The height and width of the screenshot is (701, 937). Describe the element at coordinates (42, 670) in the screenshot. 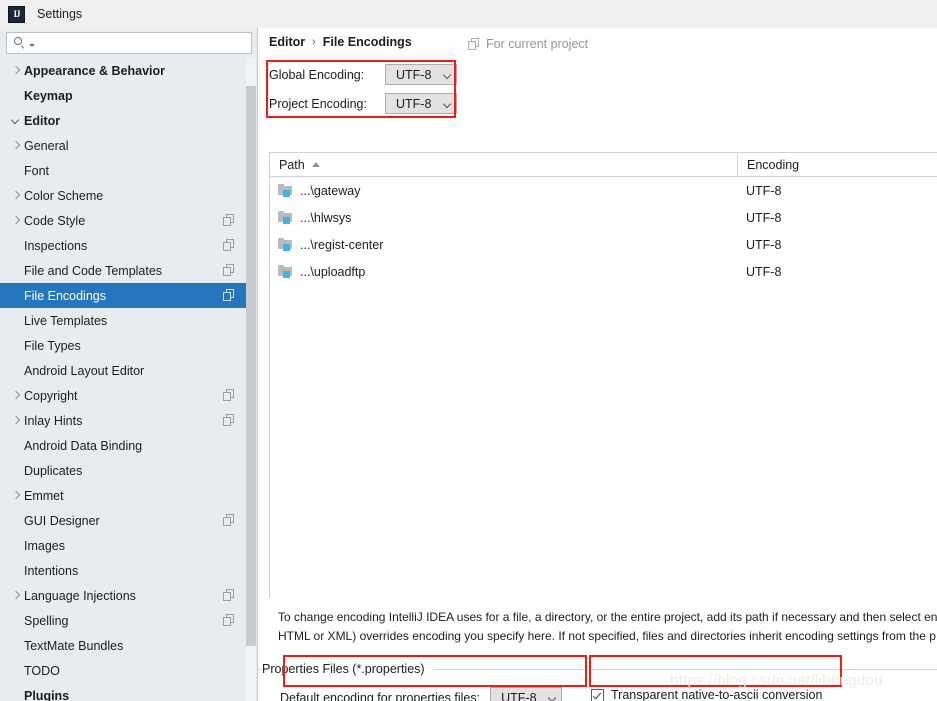

I see `sidebar-item-label: TODO` at that location.